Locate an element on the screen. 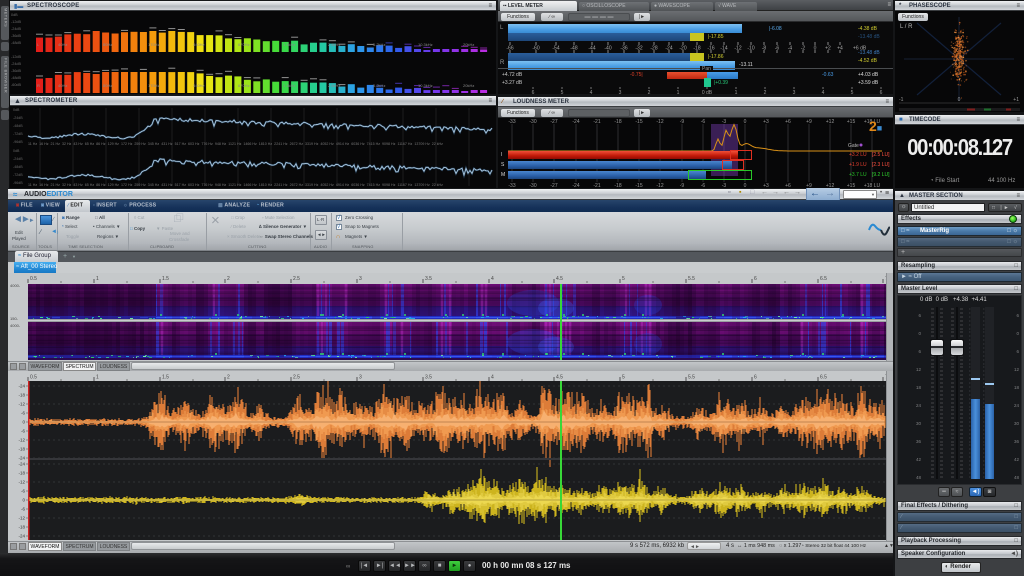  svg-text: -33 is located at coordinates (511, 122).